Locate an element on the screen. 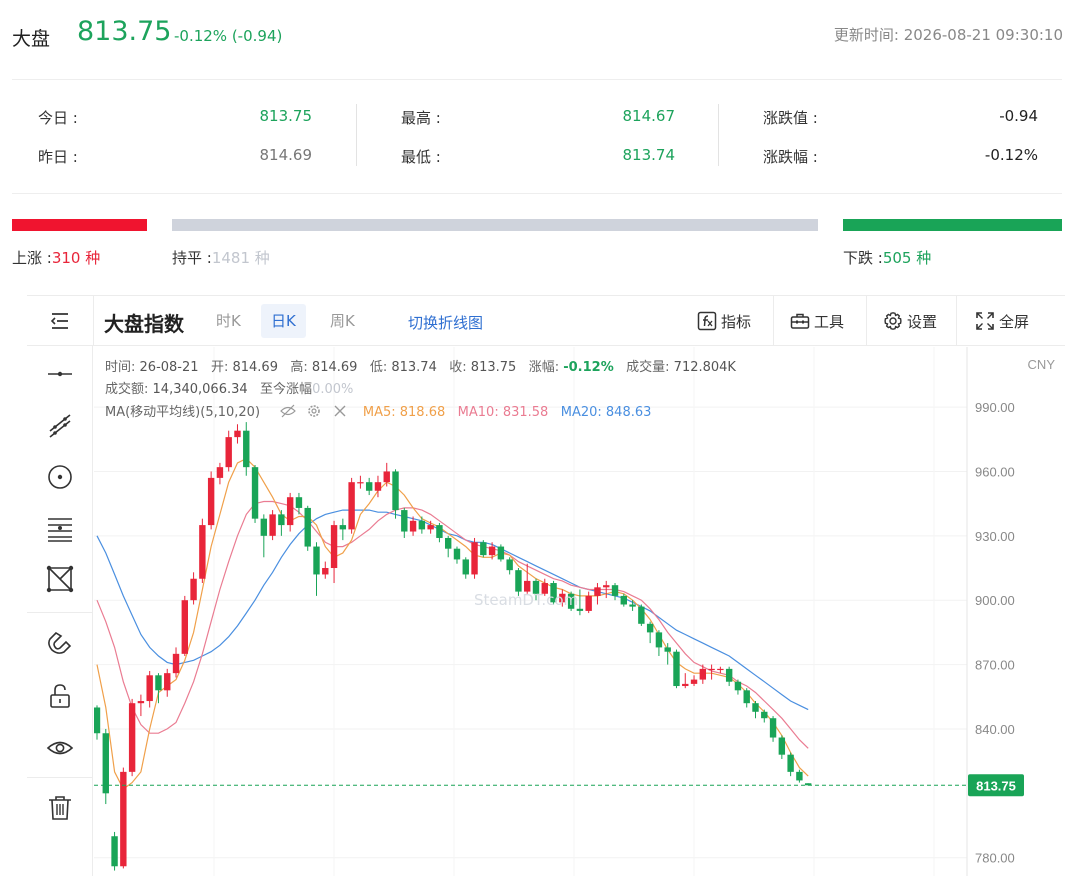 The width and height of the screenshot is (1080, 876). collapse-menu-icon is located at coordinates (60, 321).